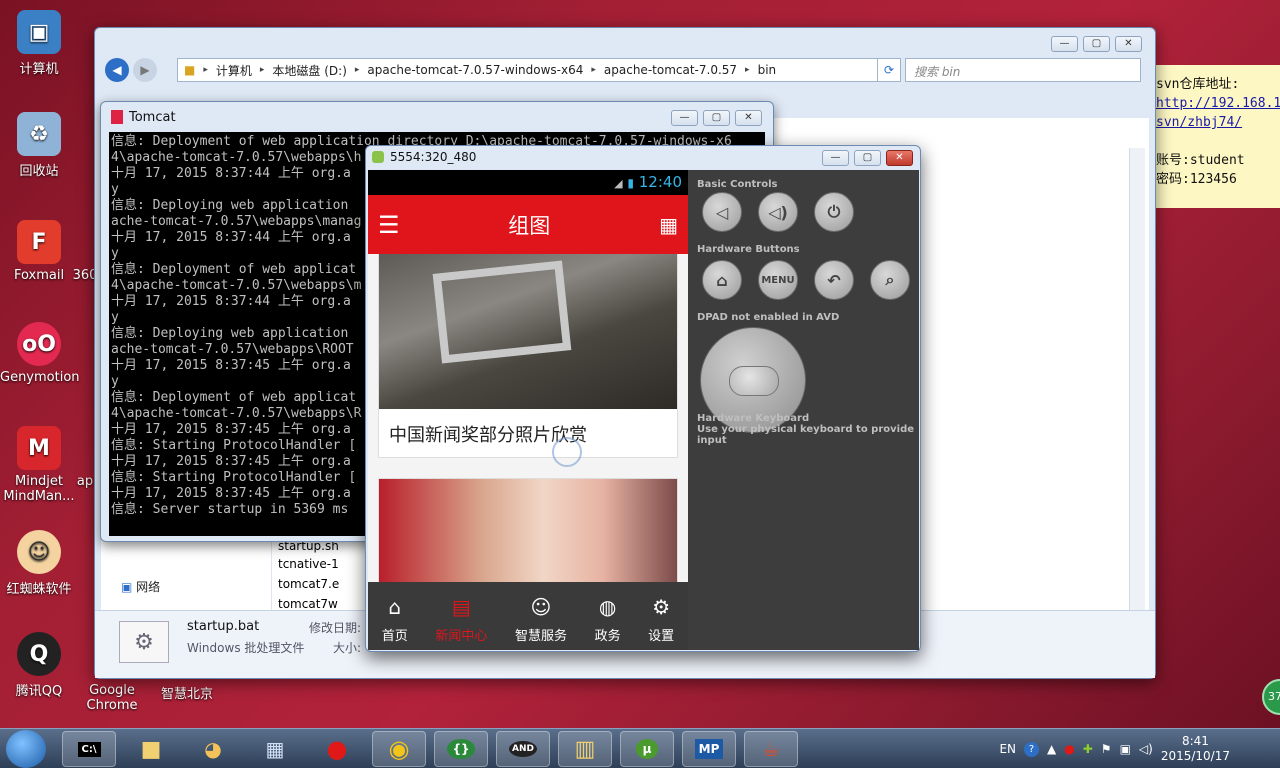 The height and width of the screenshot is (768, 1280). Describe the element at coordinates (461, 607) in the screenshot. I see `news-icon: ▤` at that location.